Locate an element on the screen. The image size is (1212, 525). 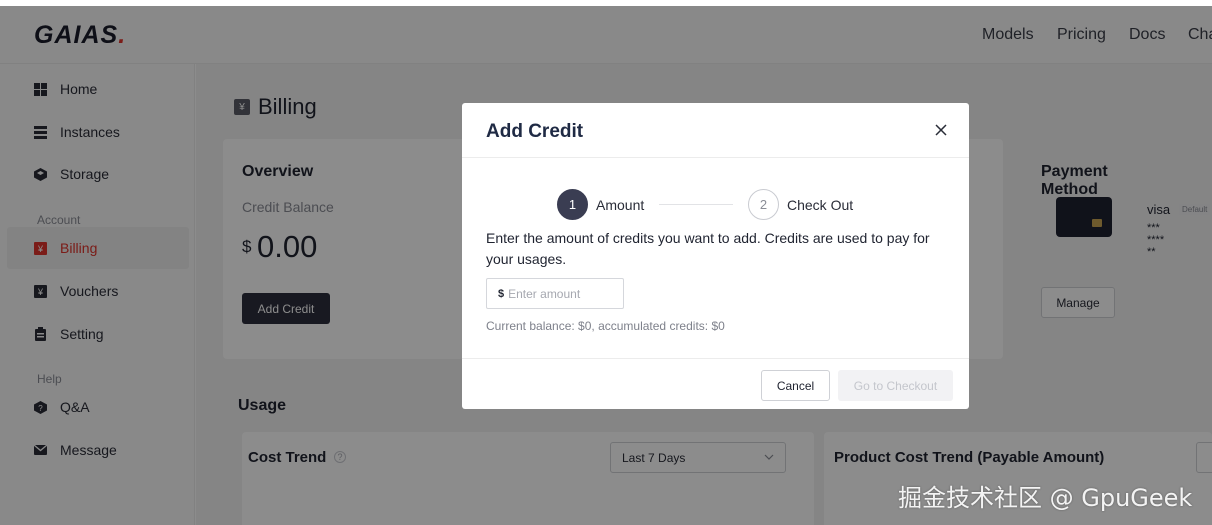
step-connector is located at coordinates (696, 204).